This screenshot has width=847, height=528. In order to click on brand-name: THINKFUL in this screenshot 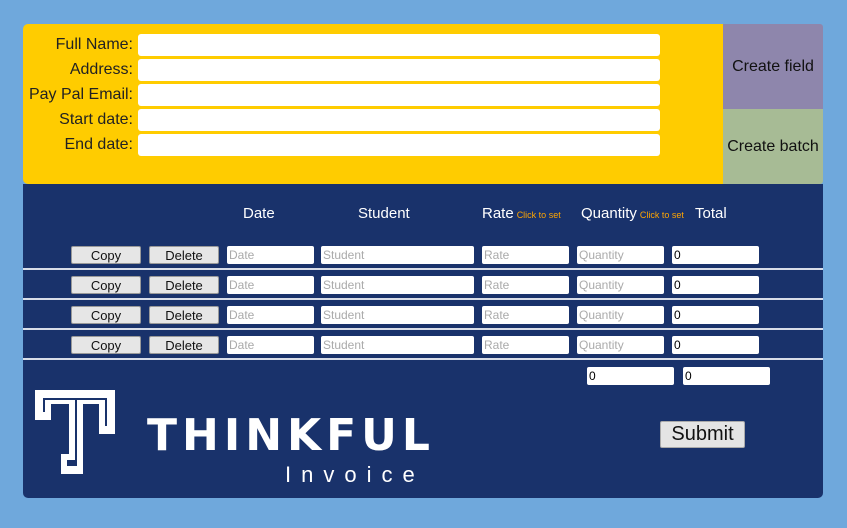, I will do `click(291, 435)`.